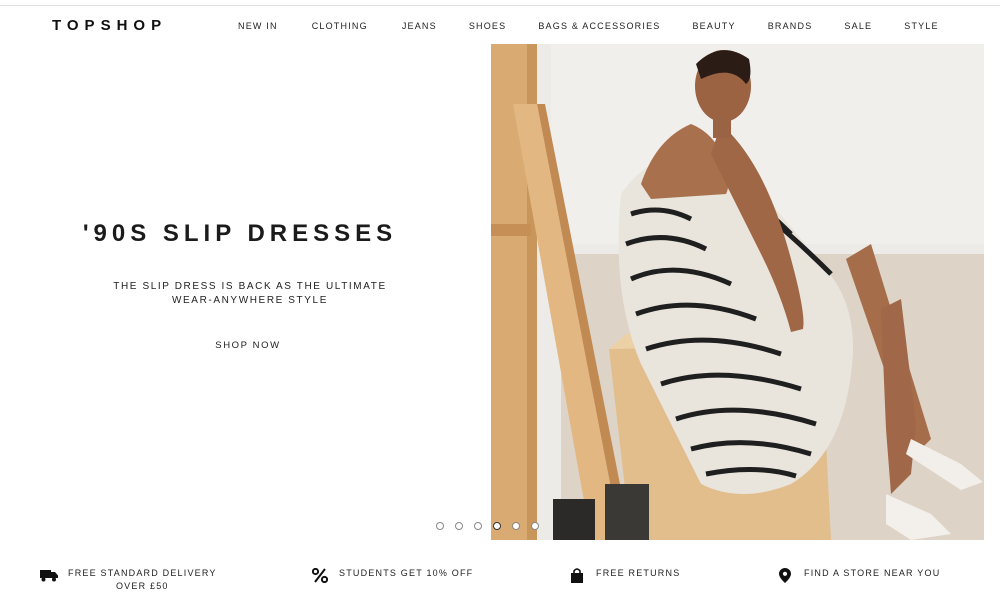 This screenshot has height=616, width=1000. I want to click on feature-line1: FREE STANDARD DELIVERY, so click(142, 573).